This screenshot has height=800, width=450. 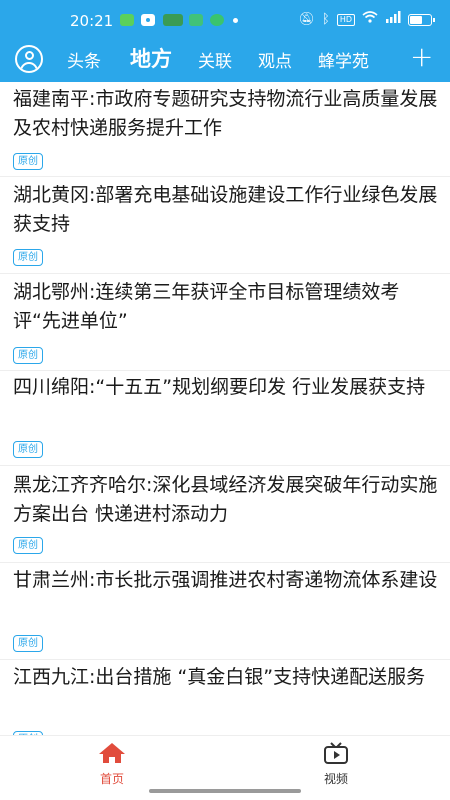 What do you see at coordinates (235, 20) in the screenshot?
I see `more-notifications-icon` at bounding box center [235, 20].